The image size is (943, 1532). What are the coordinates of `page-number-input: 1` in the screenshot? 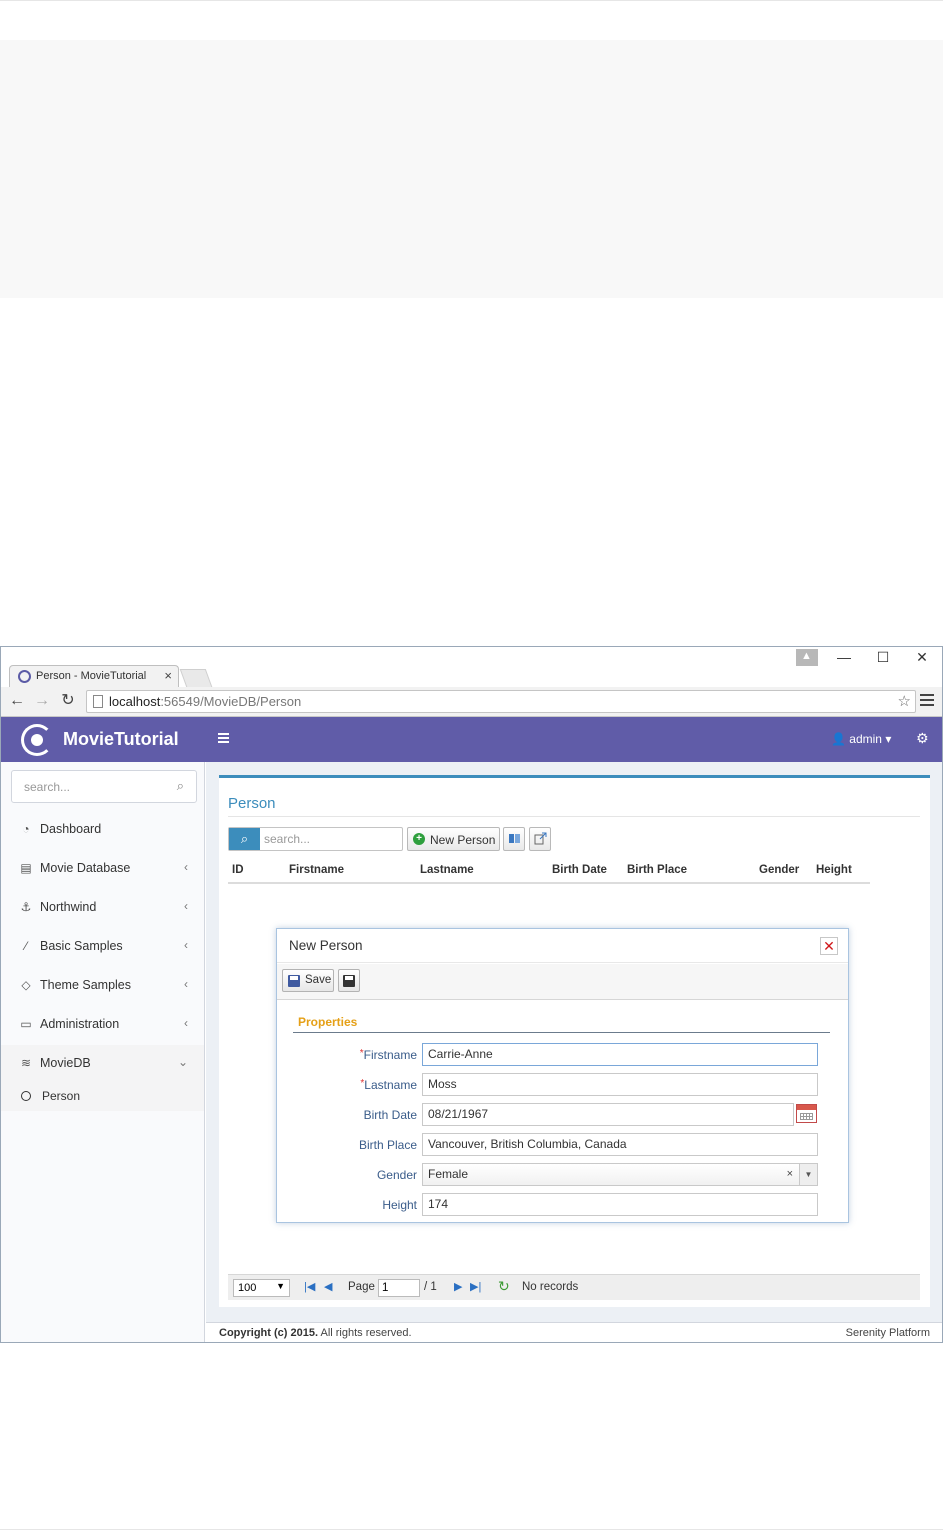 It's located at (399, 1288).